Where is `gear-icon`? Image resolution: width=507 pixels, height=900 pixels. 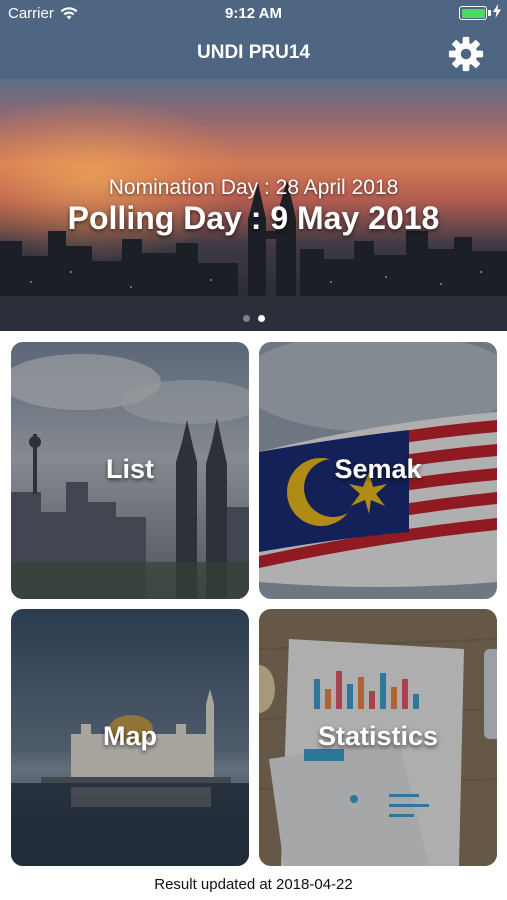 gear-icon is located at coordinates (466, 54).